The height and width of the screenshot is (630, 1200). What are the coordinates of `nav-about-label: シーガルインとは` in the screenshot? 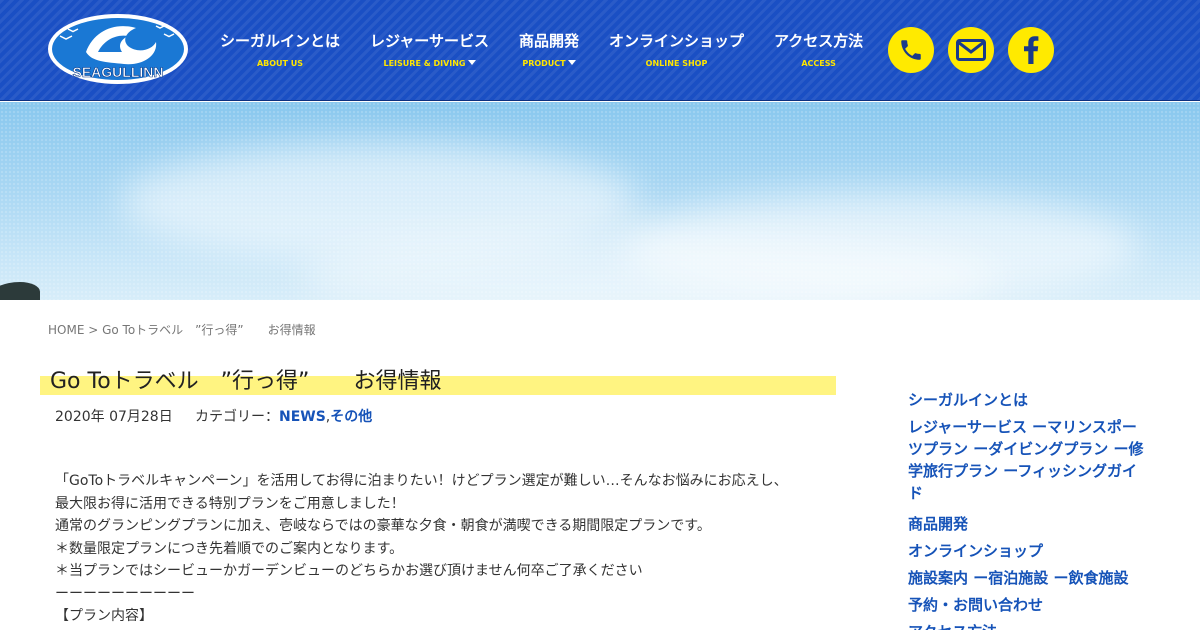 It's located at (280, 41).